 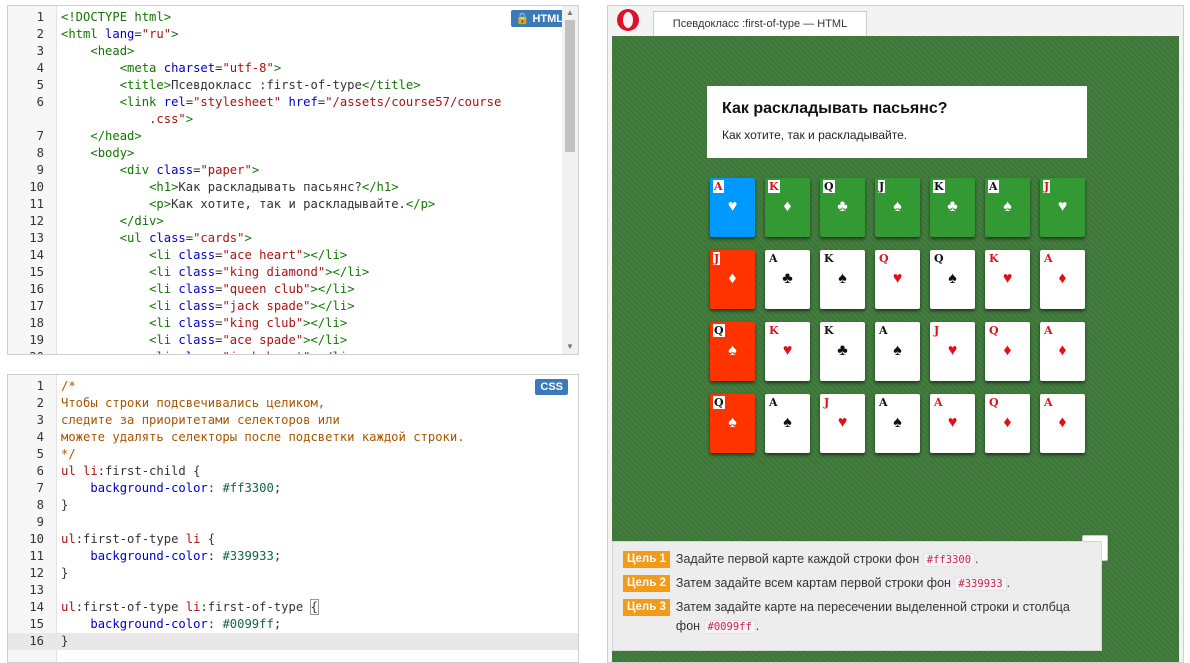 What do you see at coordinates (40, 403) in the screenshot?
I see `line-number: 2` at bounding box center [40, 403].